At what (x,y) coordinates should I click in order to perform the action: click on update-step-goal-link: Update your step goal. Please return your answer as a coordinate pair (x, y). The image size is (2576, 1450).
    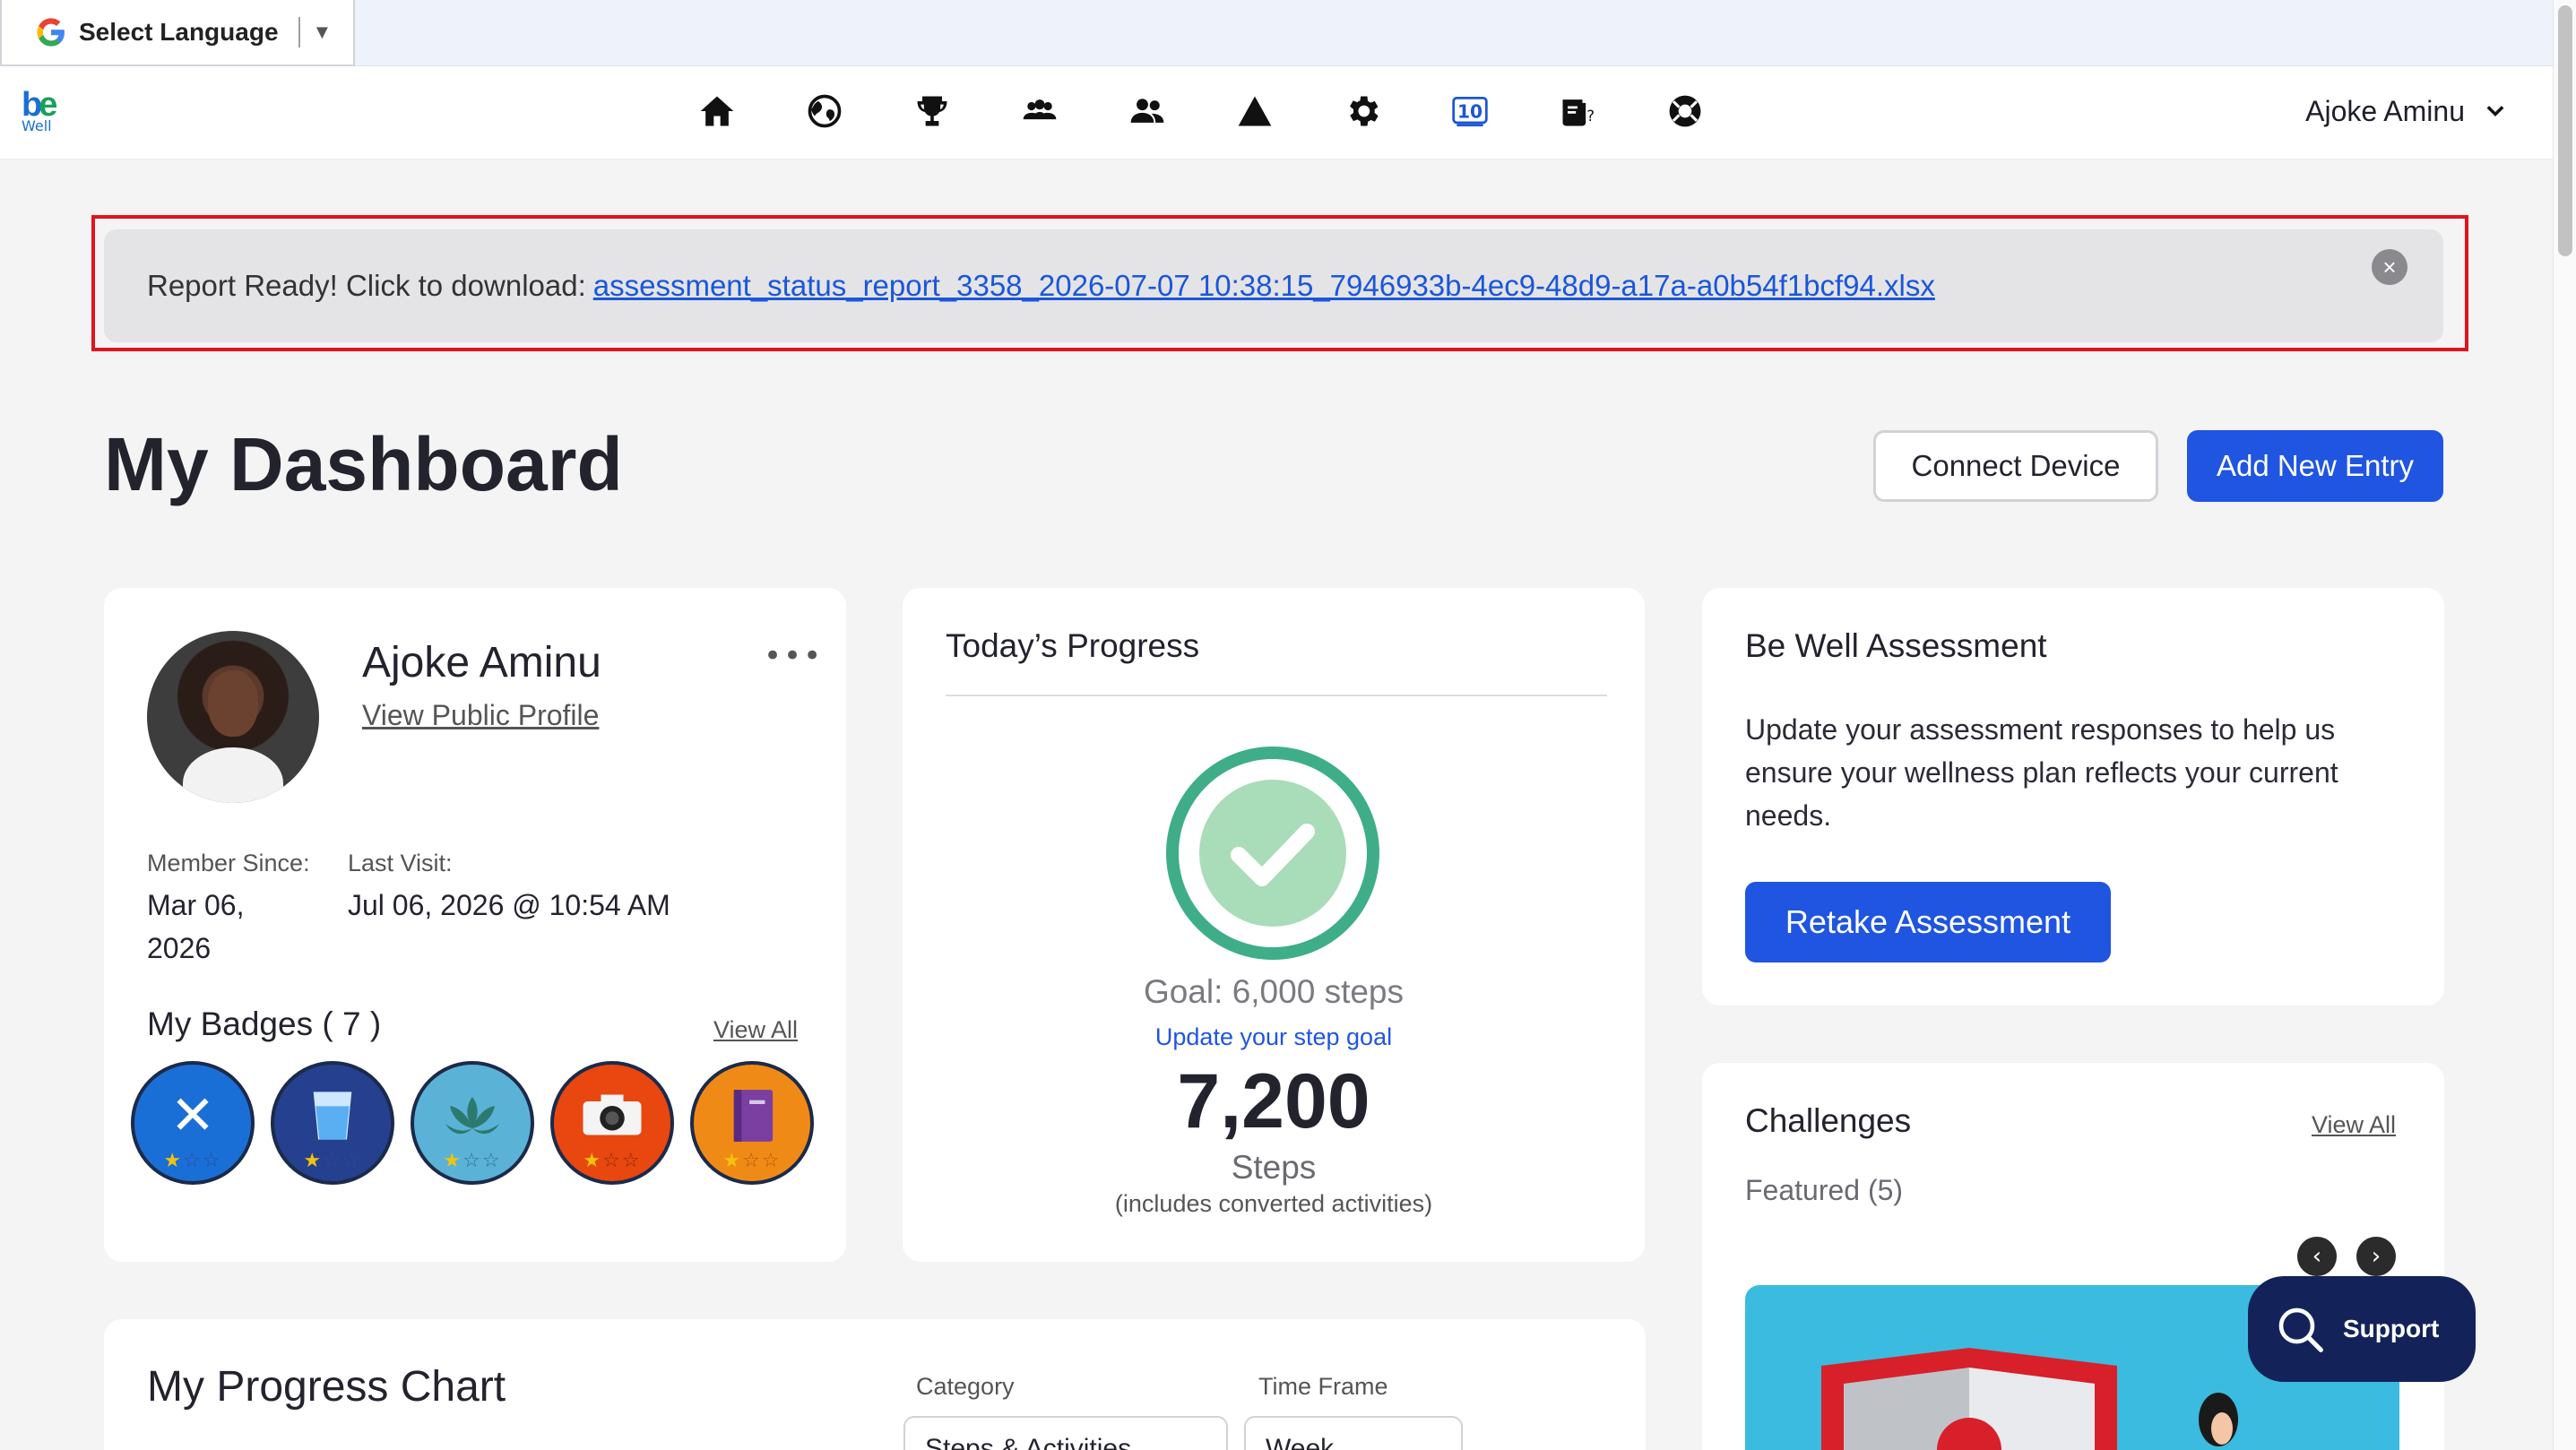
    Looking at the image, I should click on (1274, 1037).